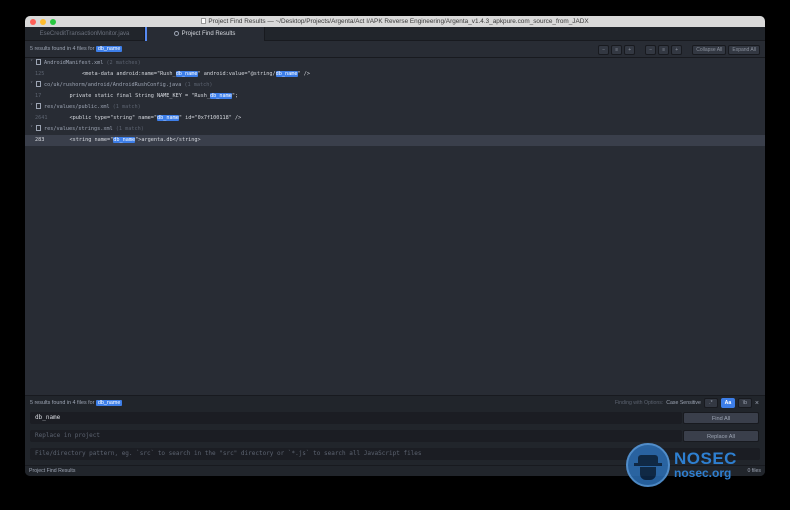 Image resolution: width=790 pixels, height=510 pixels. Describe the element at coordinates (356, 418) in the screenshot. I see `find-input: db_name` at that location.